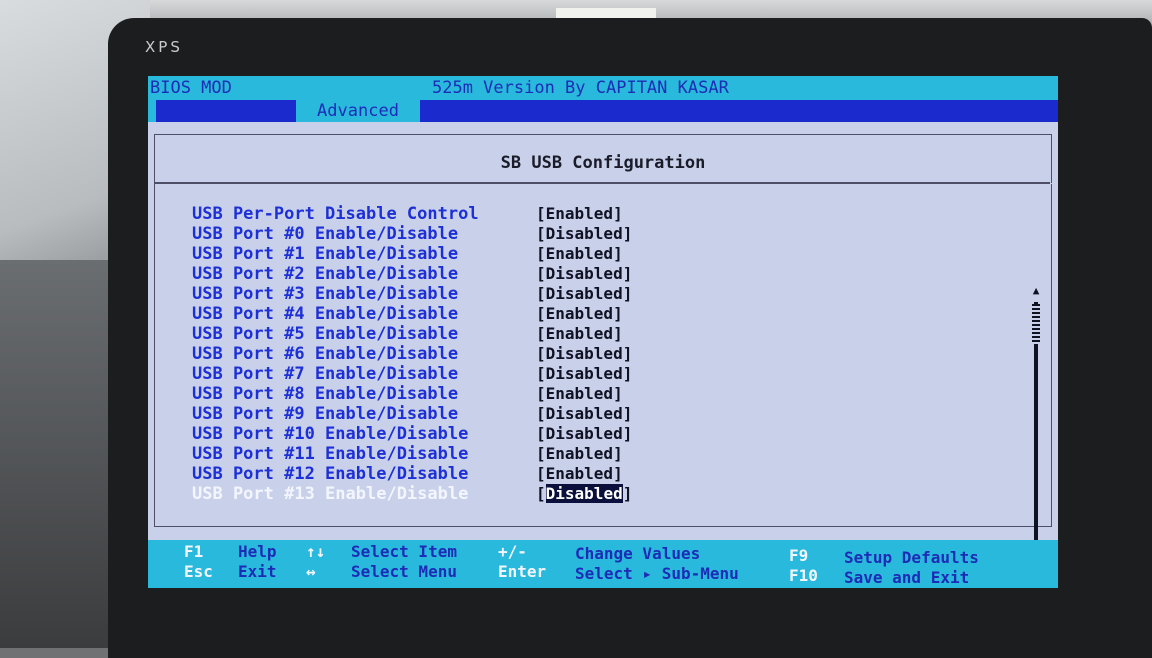 The width and height of the screenshot is (1152, 658). Describe the element at coordinates (627, 493) in the screenshot. I see `bracket-close: ]` at that location.